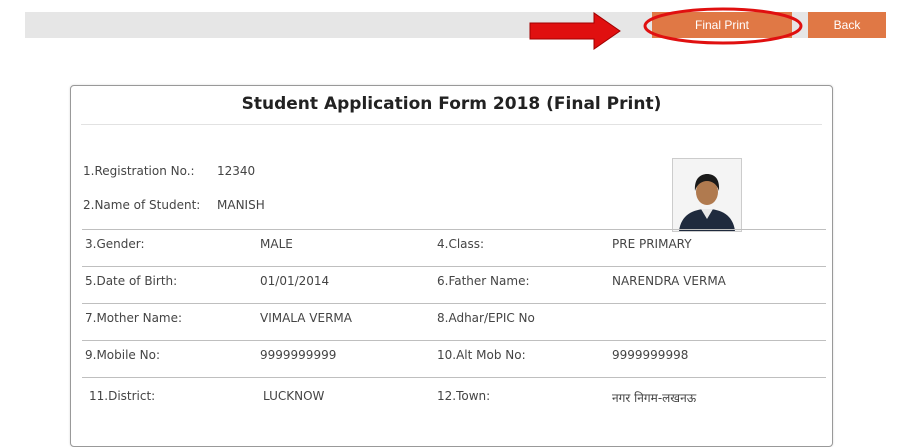 The width and height of the screenshot is (903, 447). Describe the element at coordinates (122, 396) in the screenshot. I see `district-label: 11.District:` at that location.